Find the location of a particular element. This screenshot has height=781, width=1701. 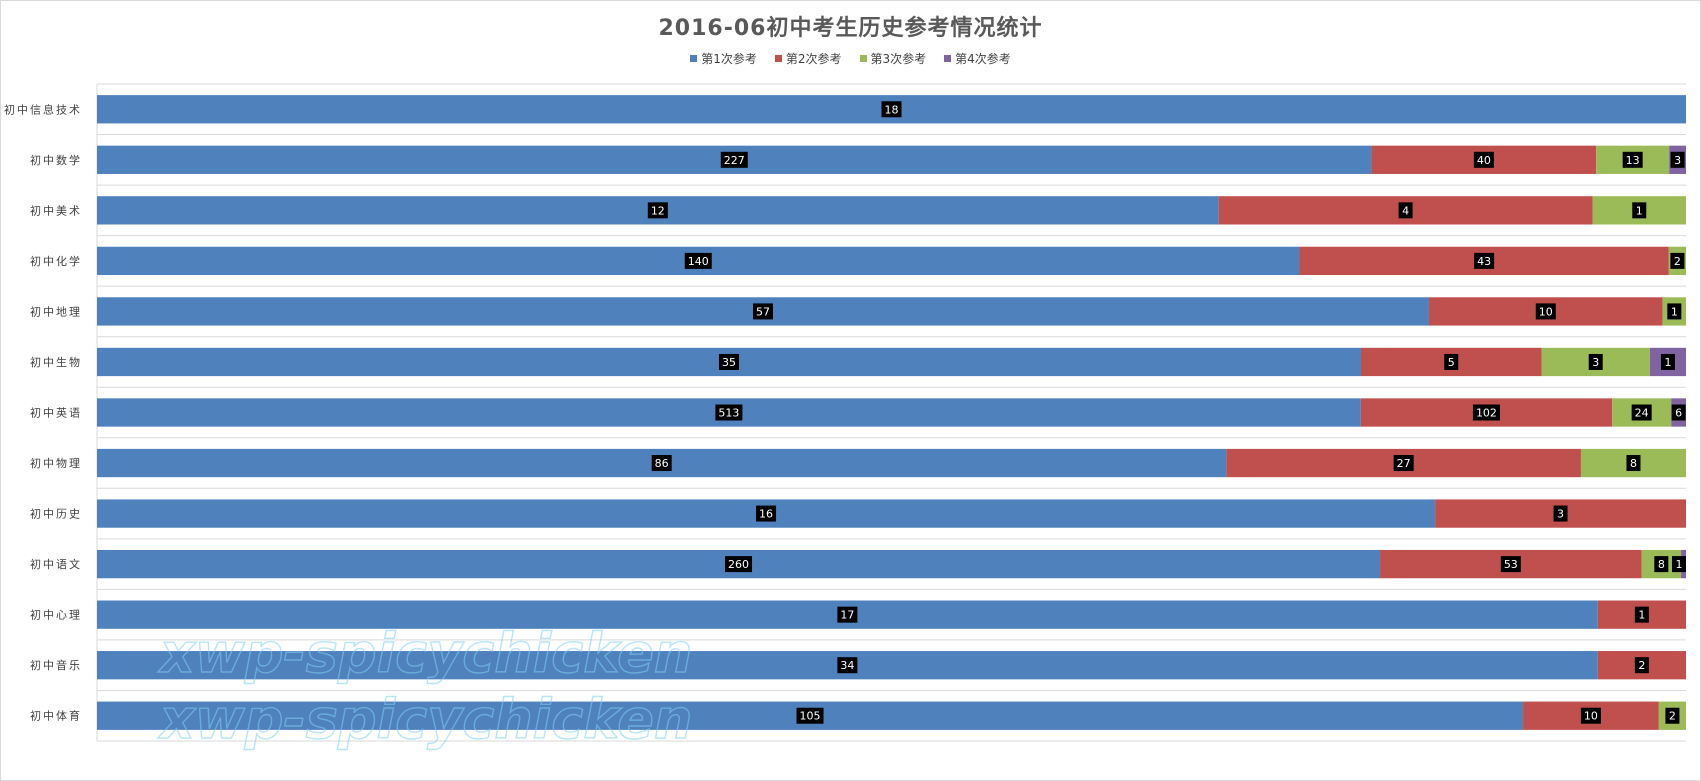

category-label: 初中语文 is located at coordinates (56, 564).